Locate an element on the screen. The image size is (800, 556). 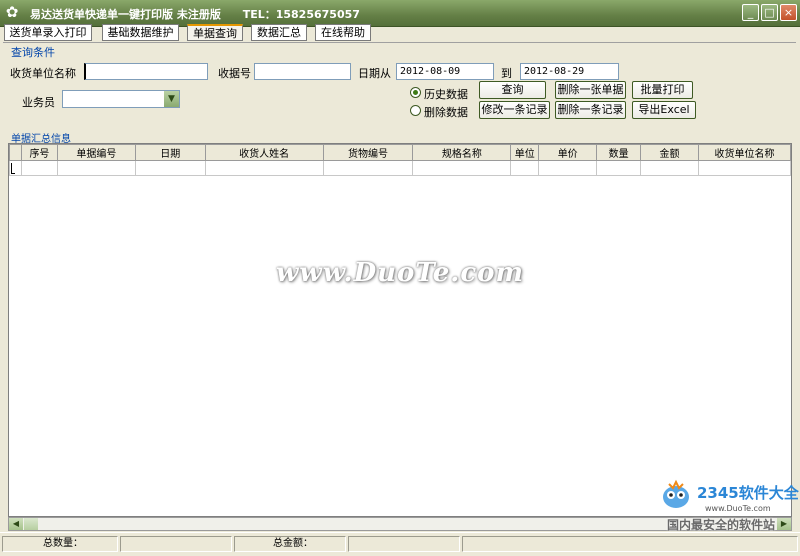
logo-slogan-text: 国内最安全的软件站 is located at coordinates (721, 525).